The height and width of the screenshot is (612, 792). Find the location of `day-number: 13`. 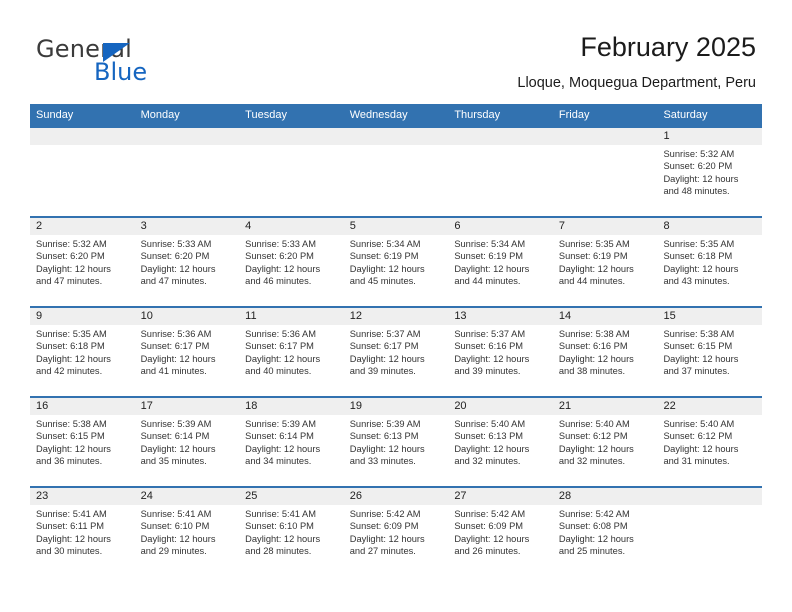

day-number: 13 is located at coordinates (460, 316).